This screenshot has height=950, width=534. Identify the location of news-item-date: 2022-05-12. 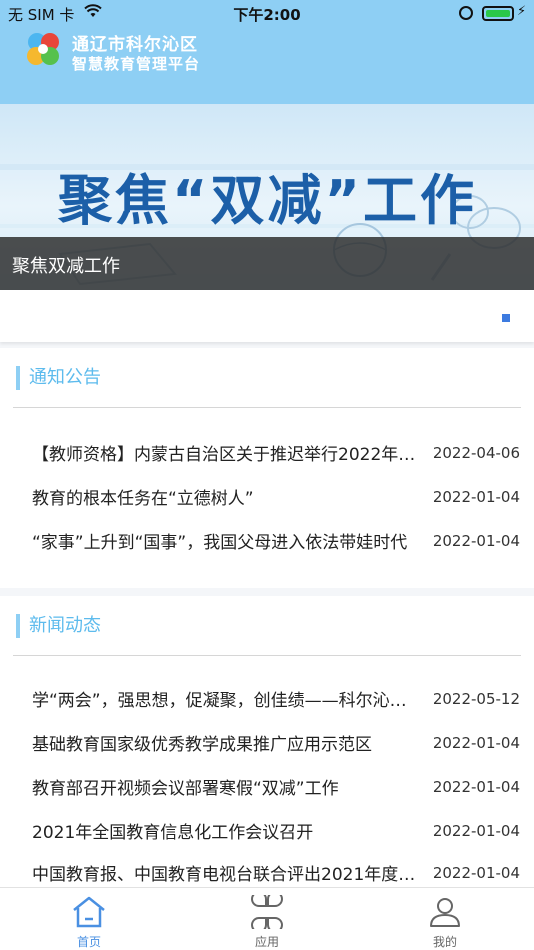
(476, 699).